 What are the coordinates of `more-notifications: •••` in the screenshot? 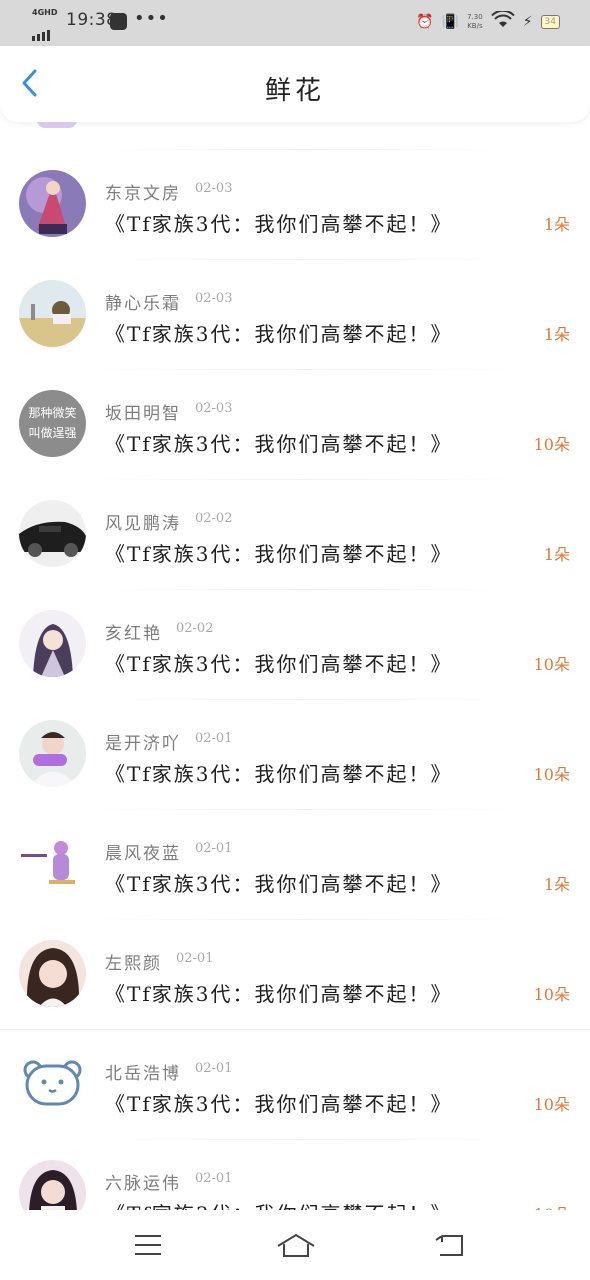 It's located at (151, 18).